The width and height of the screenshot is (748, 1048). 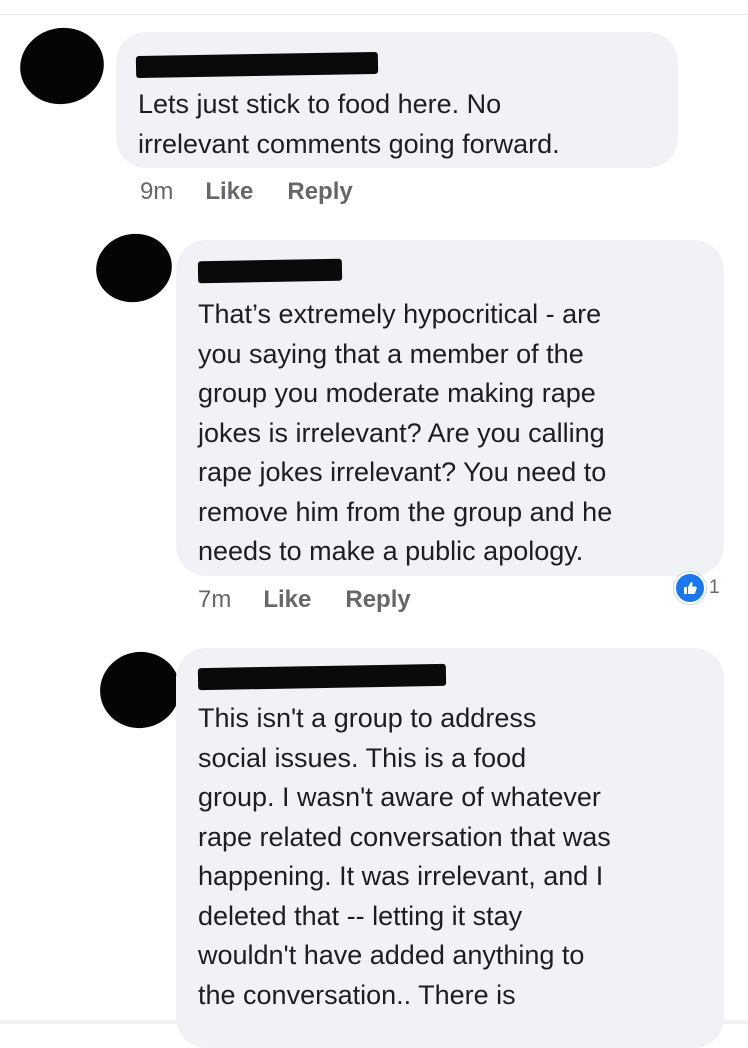 I want to click on reaction-summary: 1, so click(x=697, y=588).